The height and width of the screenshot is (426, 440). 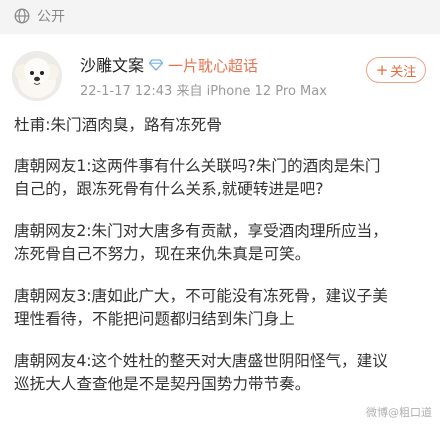 What do you see at coordinates (118, 125) in the screenshot?
I see `paragraph-du-fu: 杜甫:朱门酒肉臭，路有冻死骨` at bounding box center [118, 125].